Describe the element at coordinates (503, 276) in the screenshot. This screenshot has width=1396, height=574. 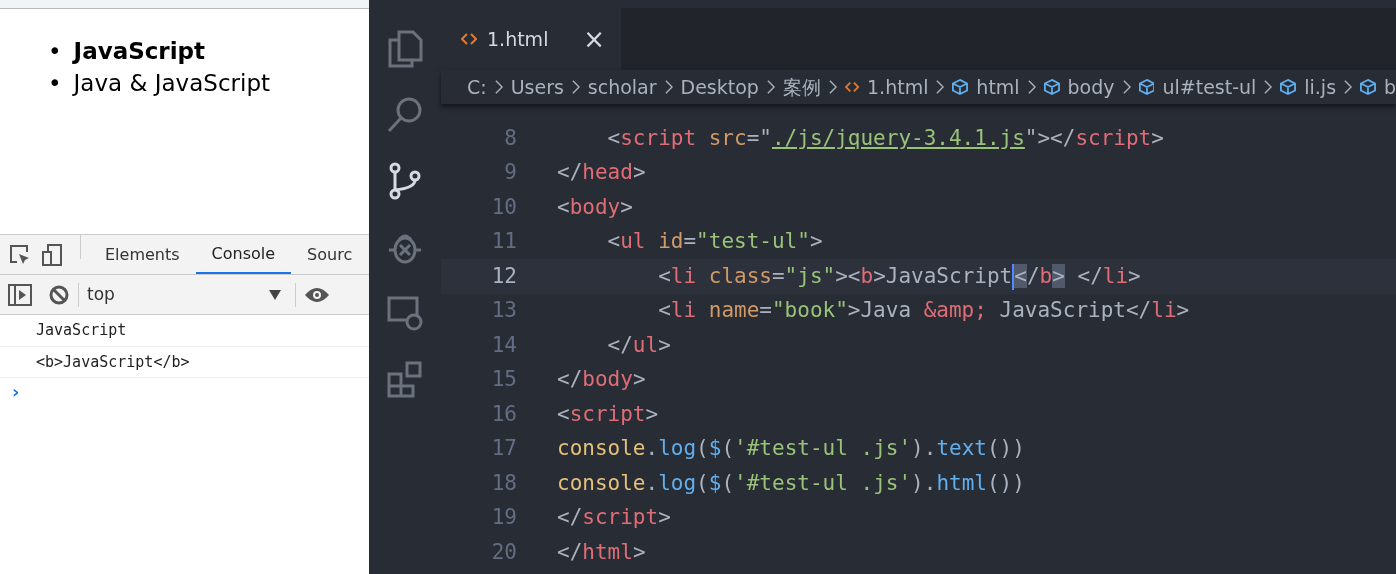
I see `line-number: 12` at that location.